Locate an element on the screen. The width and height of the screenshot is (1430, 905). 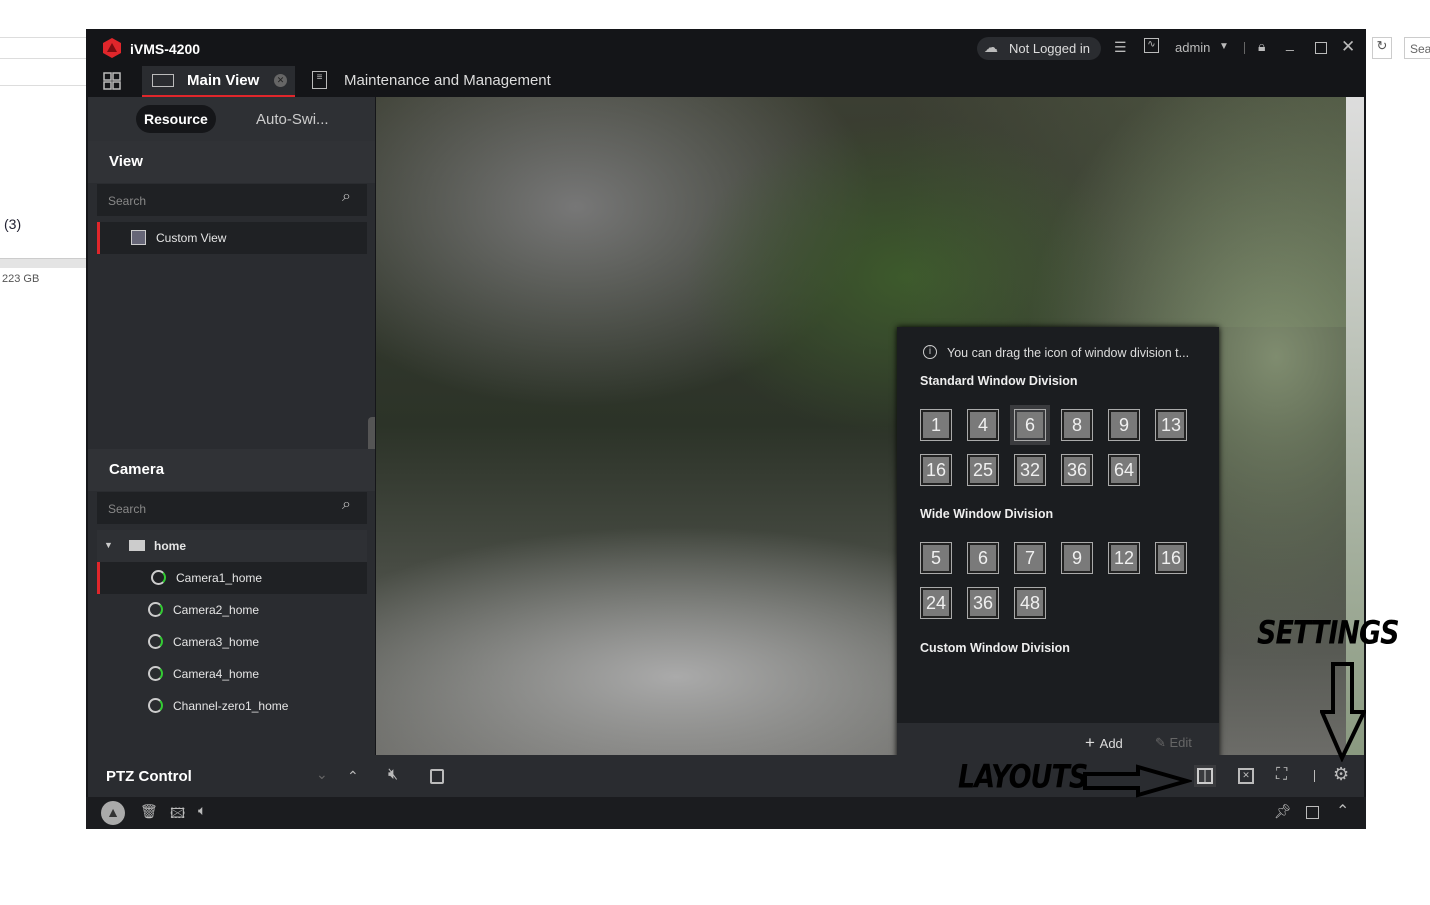
layout-standard-25: 25 is located at coordinates (983, 470).